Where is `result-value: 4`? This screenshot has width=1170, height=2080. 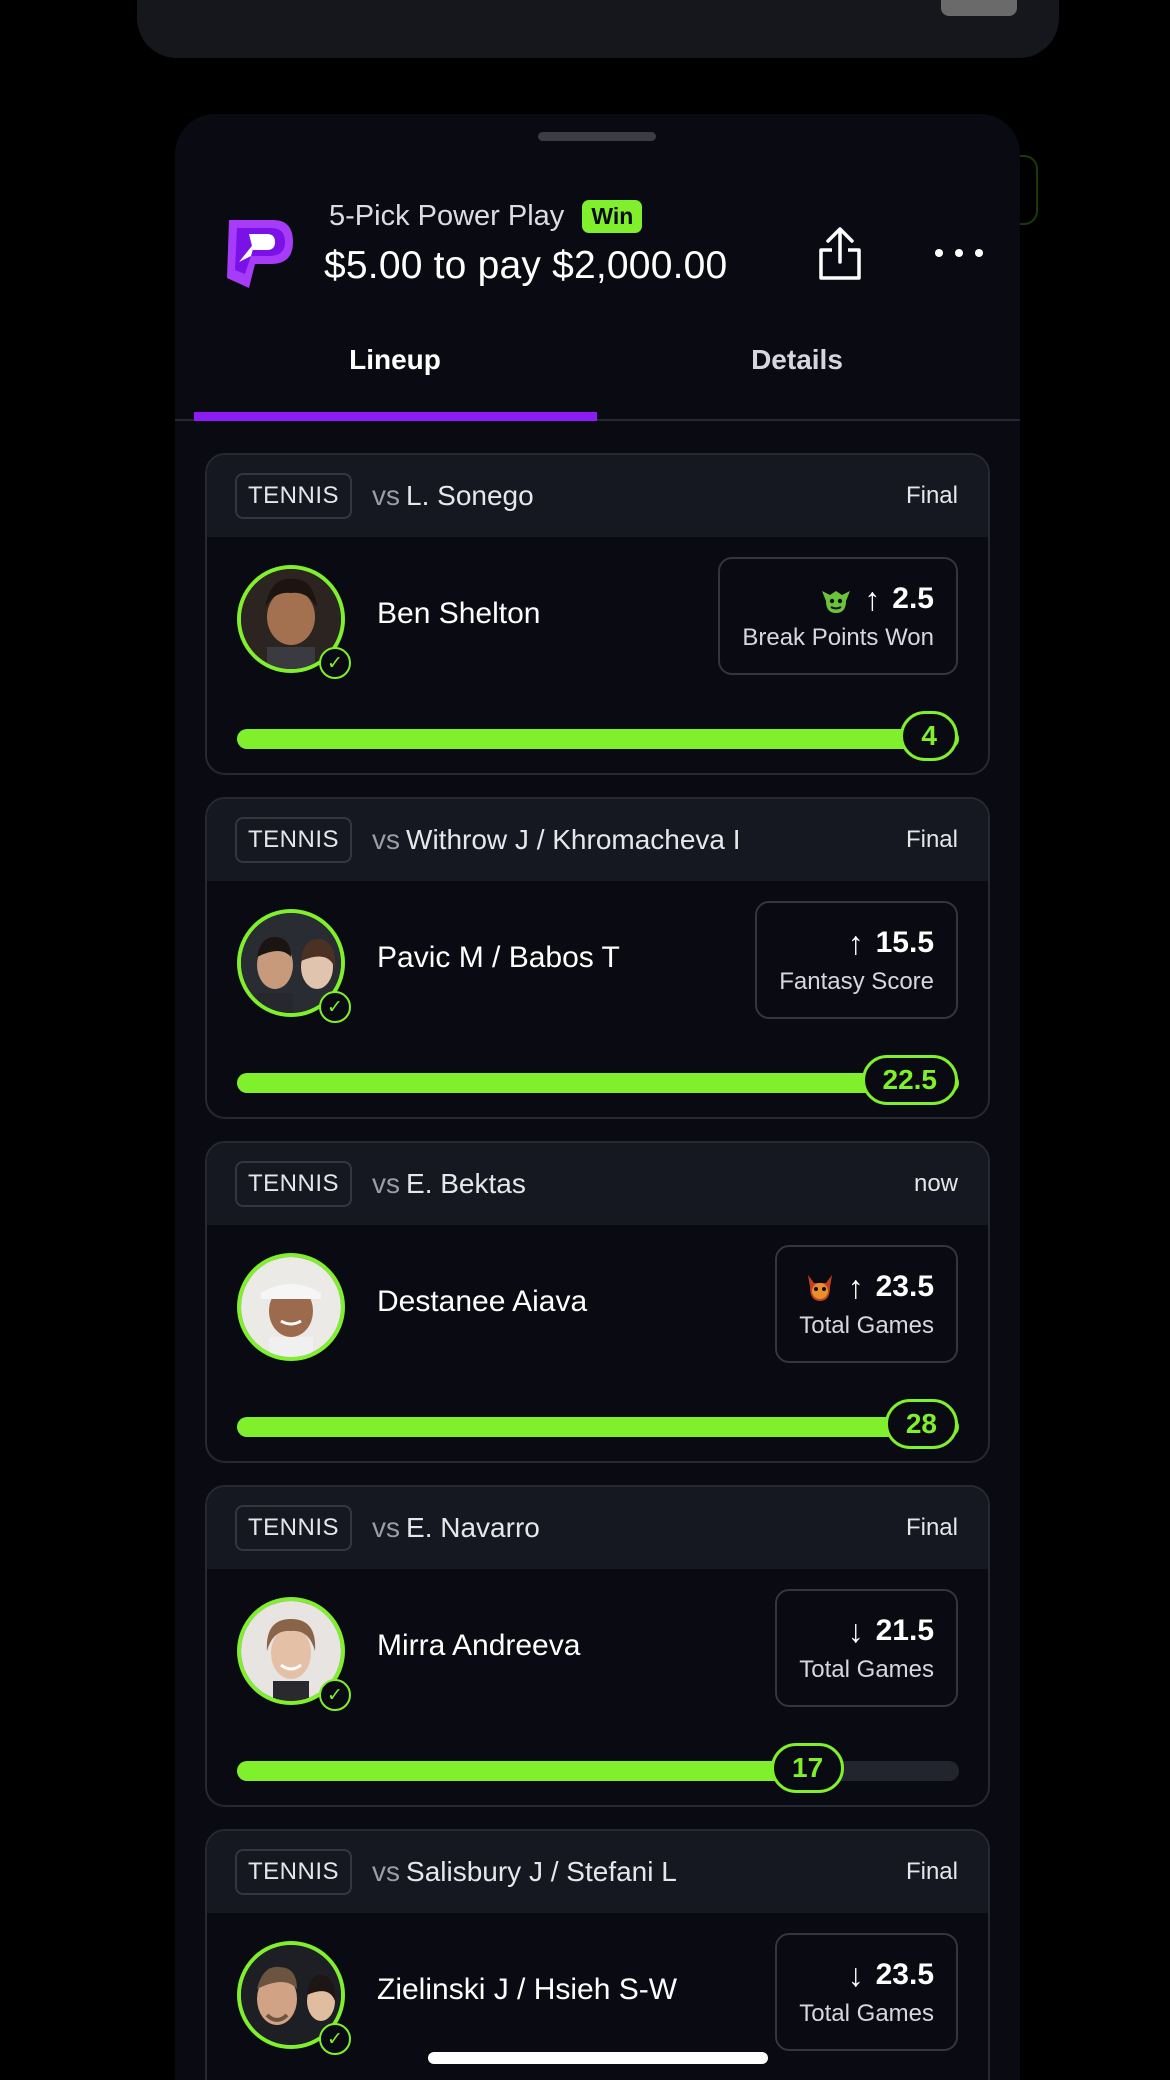
result-value: 4 is located at coordinates (929, 736).